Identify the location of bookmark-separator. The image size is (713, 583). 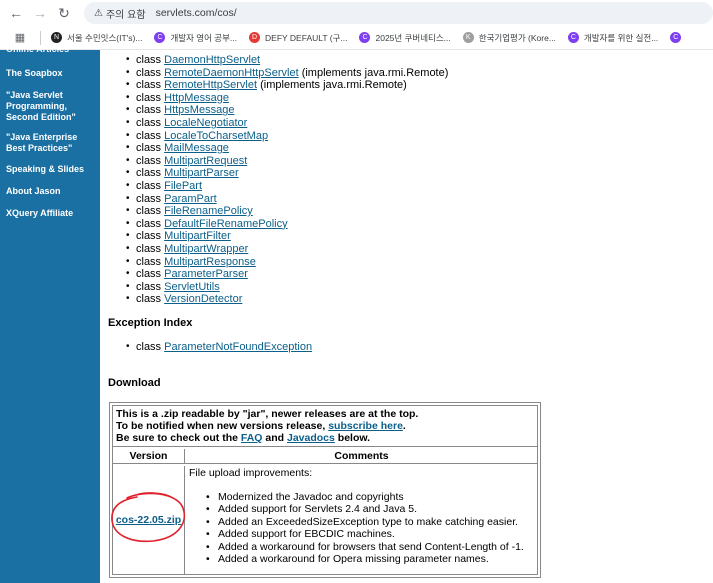
(40, 37).